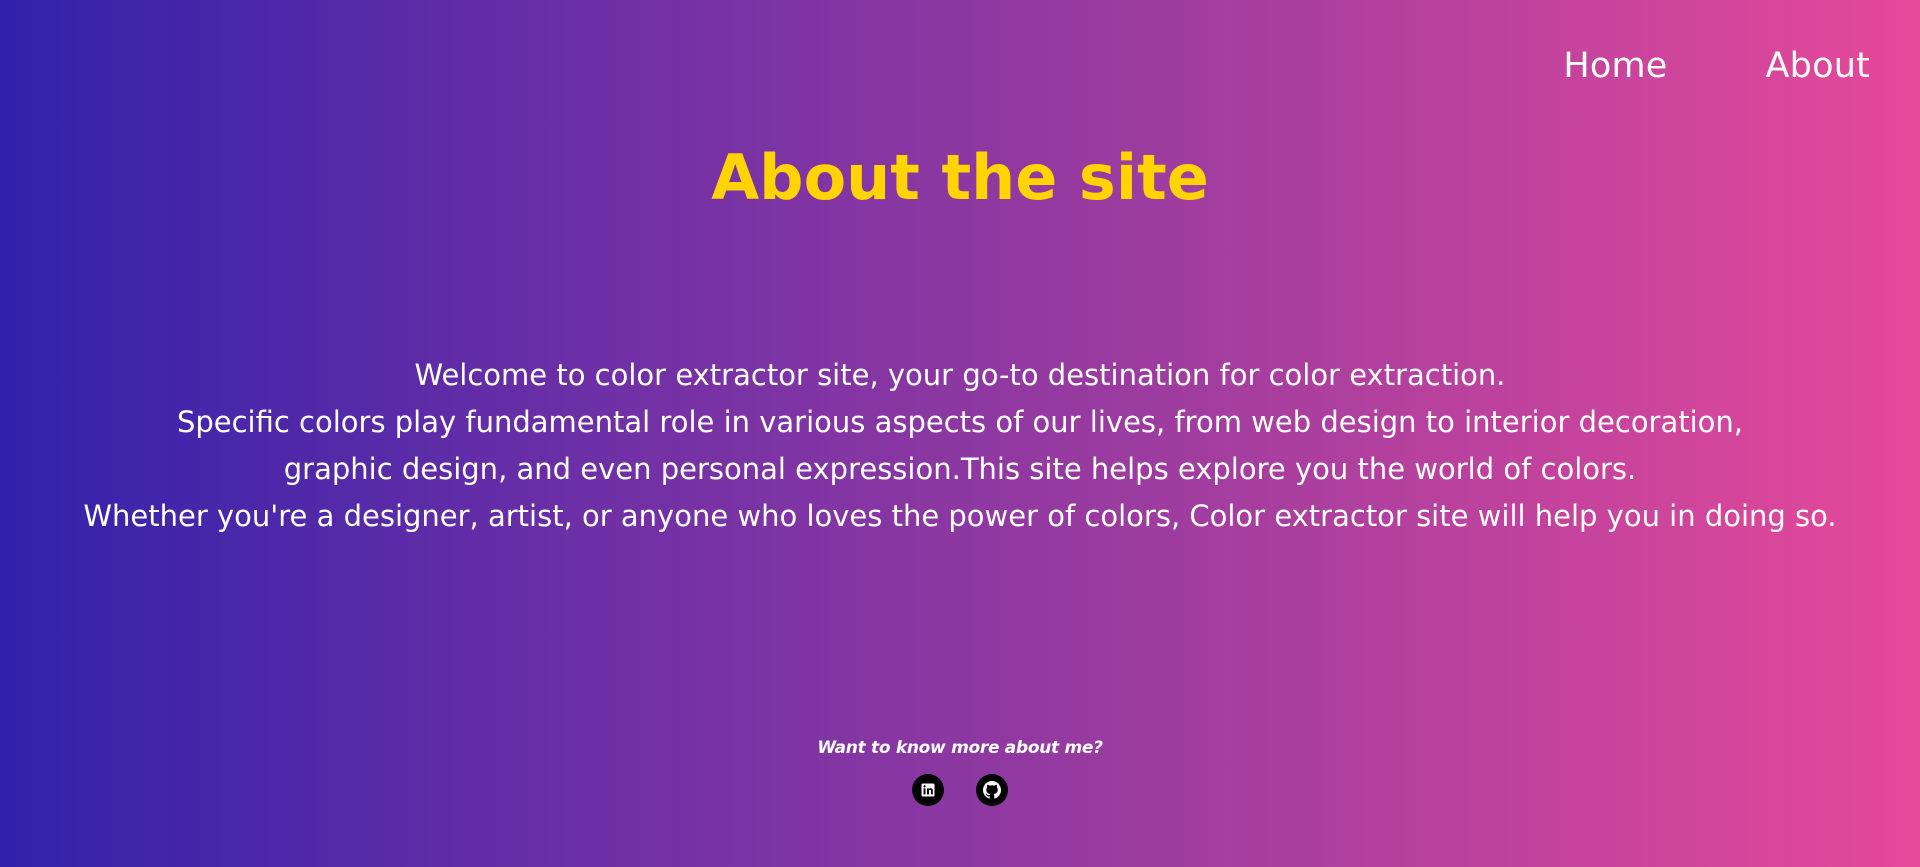 This screenshot has height=867, width=1920. Describe the element at coordinates (960, 772) in the screenshot. I see `footer: Want to know more about me?` at that location.